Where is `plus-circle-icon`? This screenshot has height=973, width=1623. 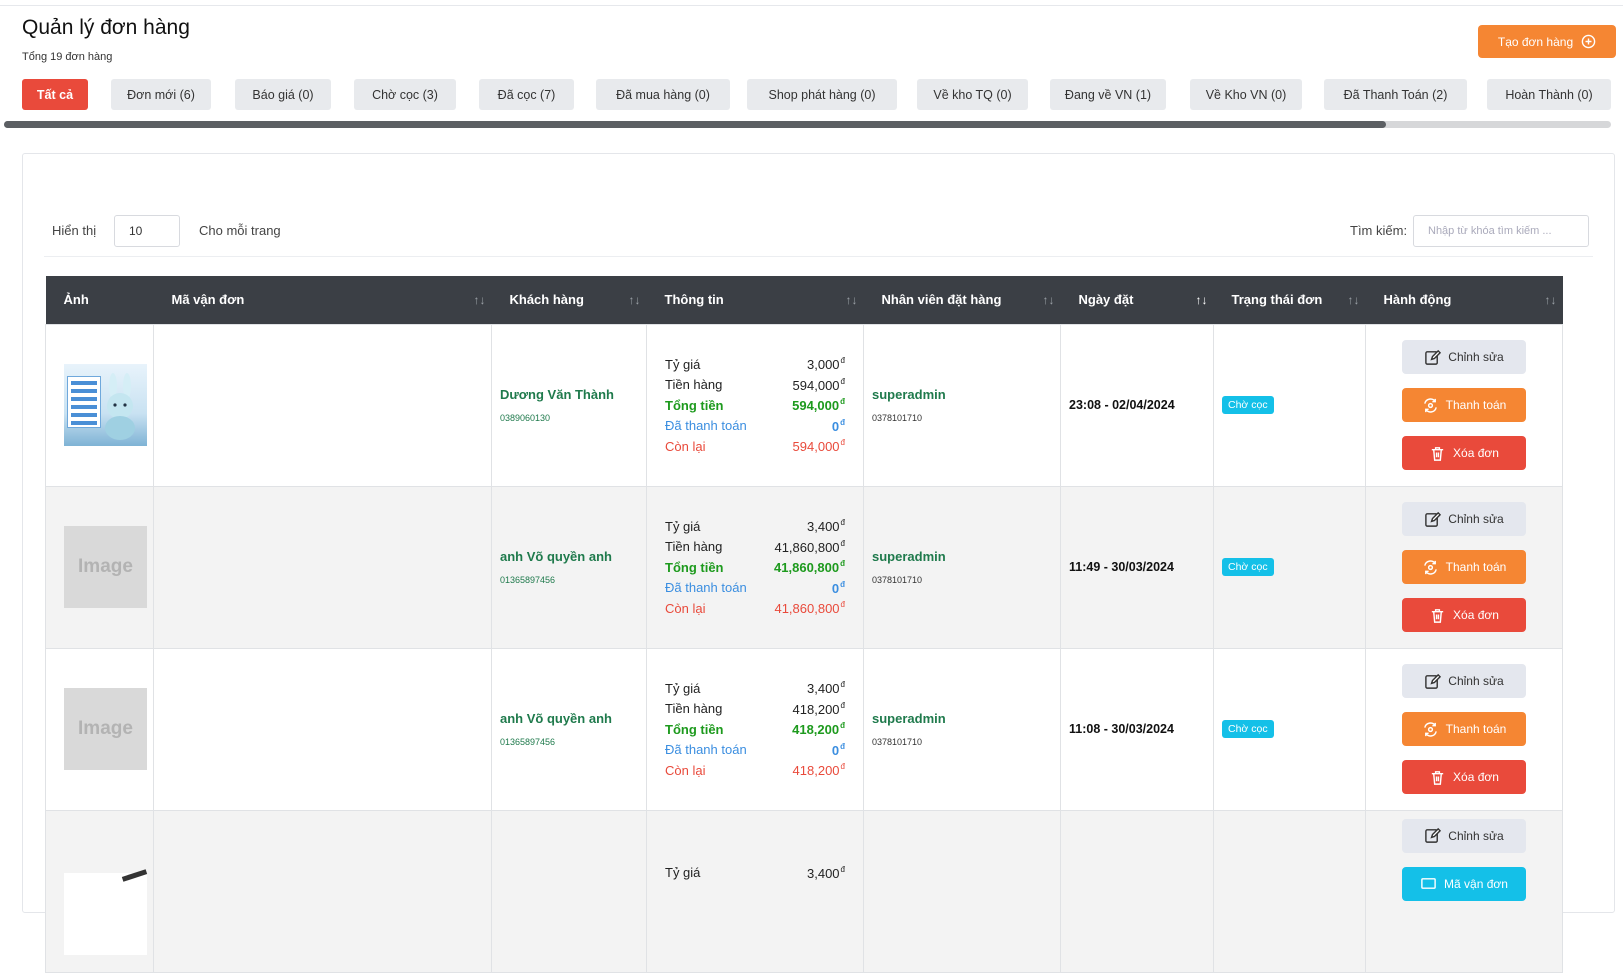 plus-circle-icon is located at coordinates (1588, 41).